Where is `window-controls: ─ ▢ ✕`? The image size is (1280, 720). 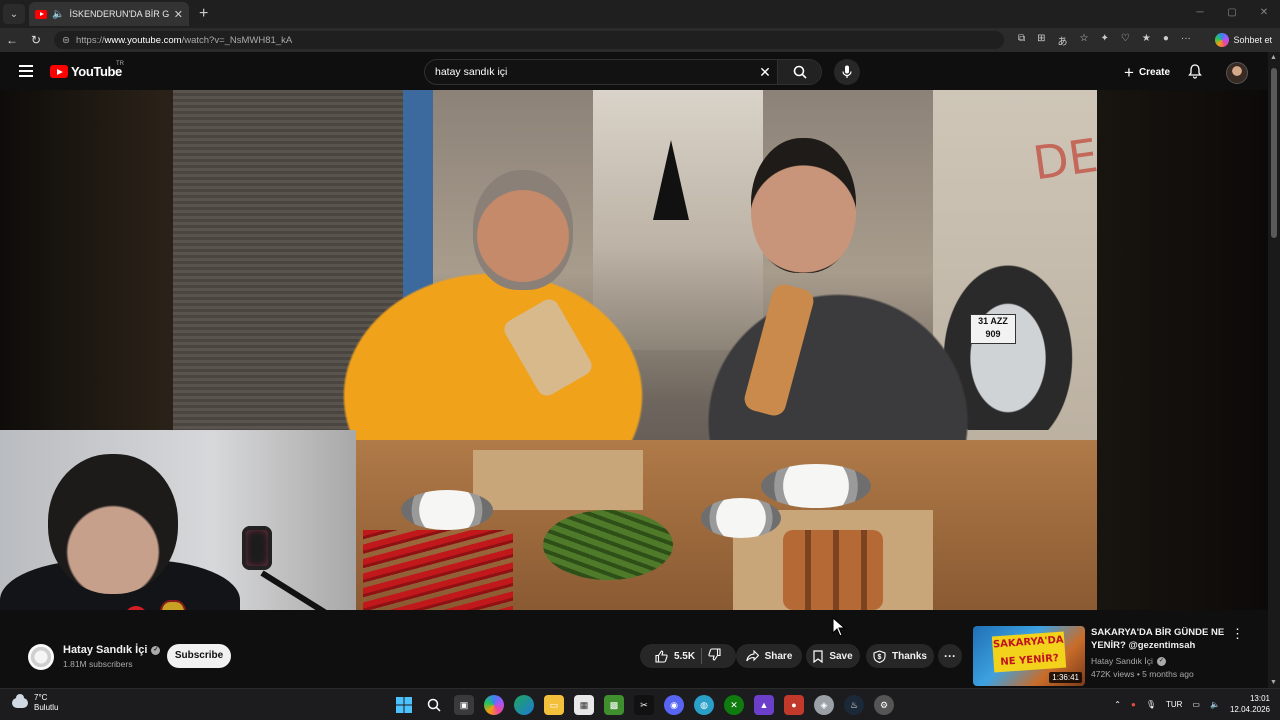
window-controls: ─ ▢ ✕ is located at coordinates (1232, 14).